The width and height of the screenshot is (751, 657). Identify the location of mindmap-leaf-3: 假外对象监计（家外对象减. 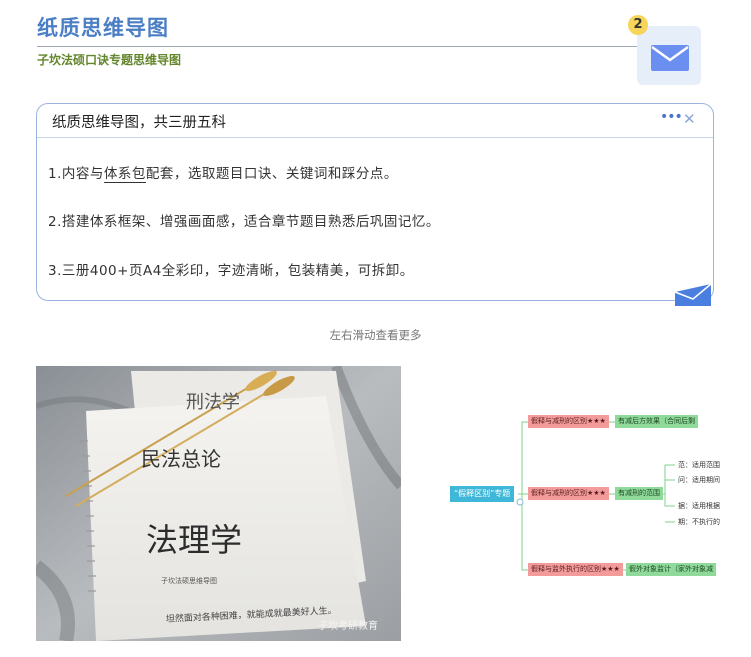
(671, 569).